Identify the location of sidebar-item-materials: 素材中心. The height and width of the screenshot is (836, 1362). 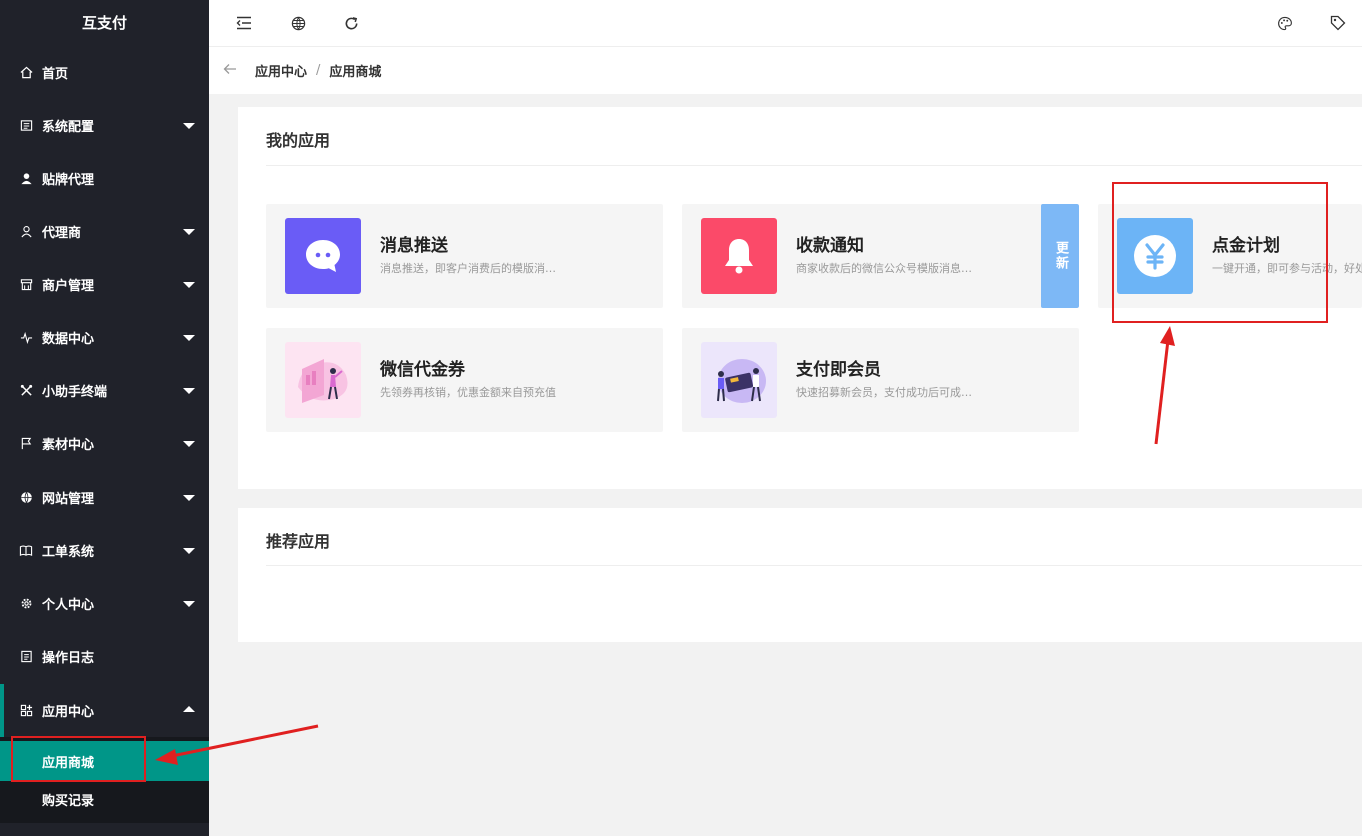
(104, 443).